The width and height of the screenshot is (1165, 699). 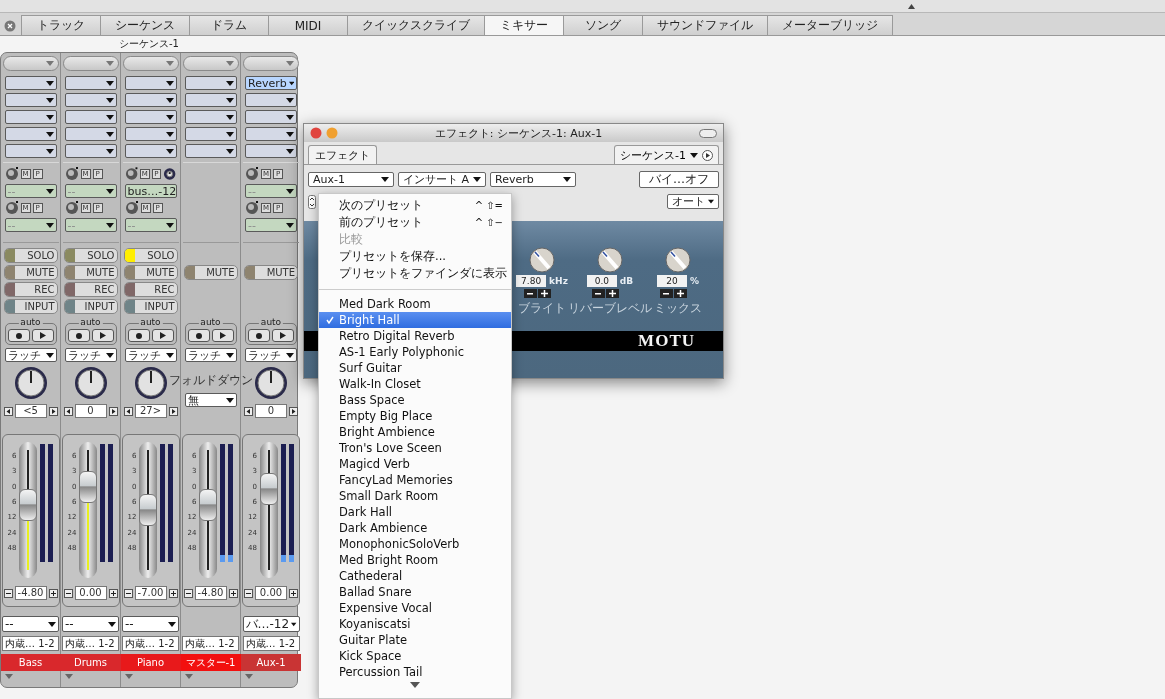 What do you see at coordinates (312, 201) in the screenshot?
I see `stepper-icon` at bounding box center [312, 201].